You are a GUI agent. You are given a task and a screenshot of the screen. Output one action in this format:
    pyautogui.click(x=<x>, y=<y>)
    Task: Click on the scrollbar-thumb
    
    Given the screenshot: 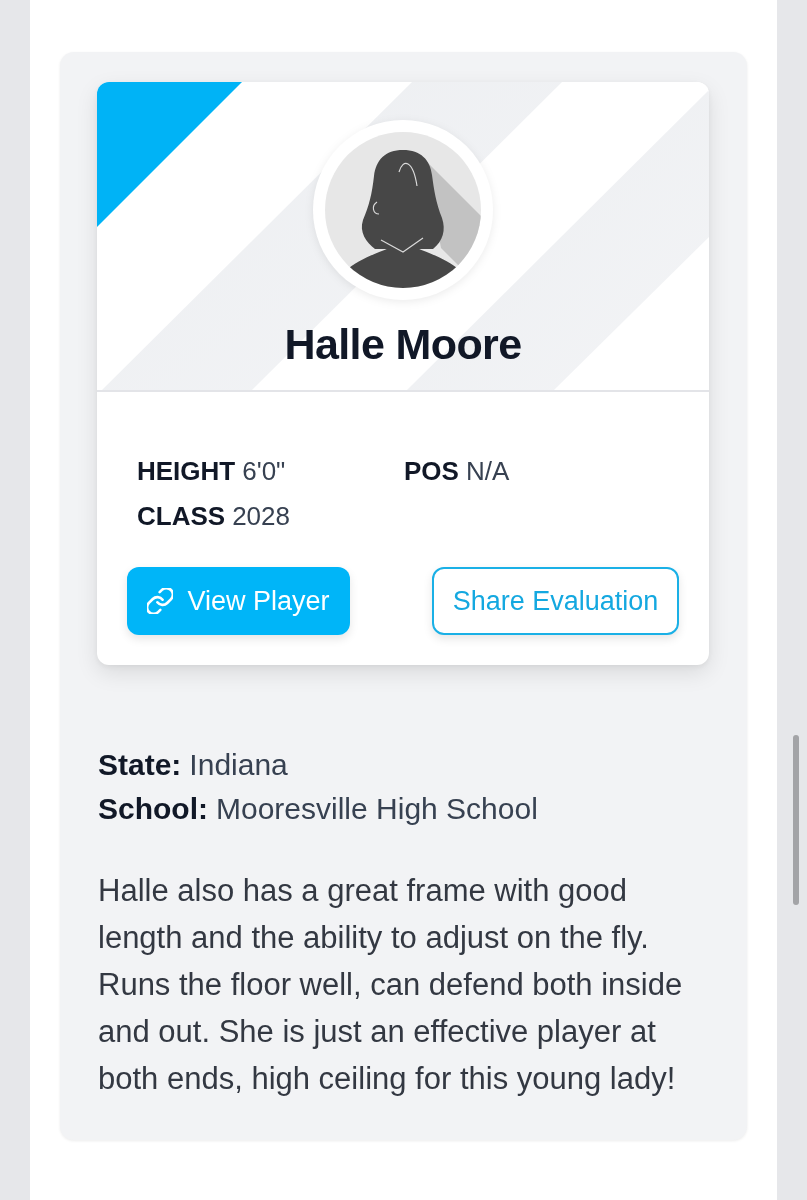 What is the action you would take?
    pyautogui.click(x=795, y=820)
    